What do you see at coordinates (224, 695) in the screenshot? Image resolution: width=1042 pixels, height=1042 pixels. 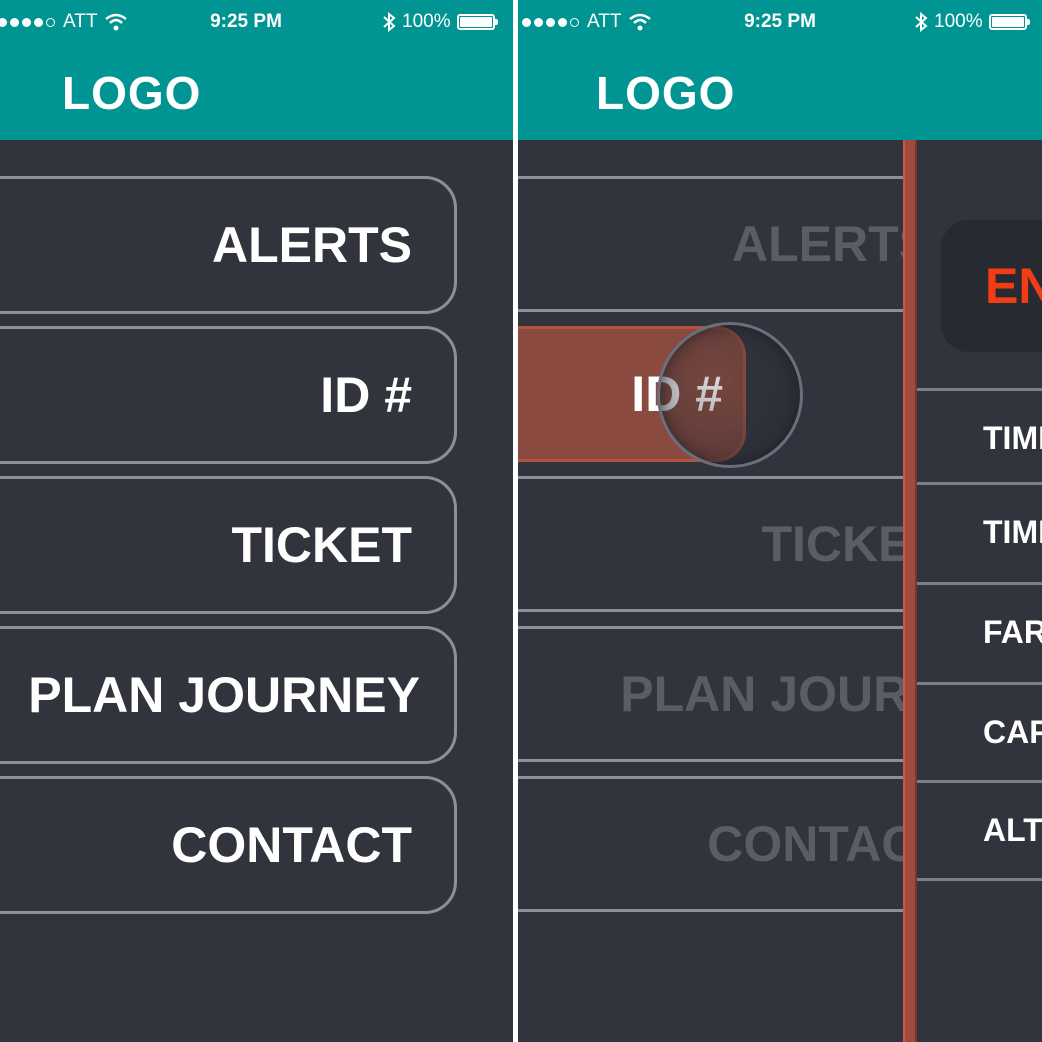 I see `menu-button-label: PLAN JOURNEY` at bounding box center [224, 695].